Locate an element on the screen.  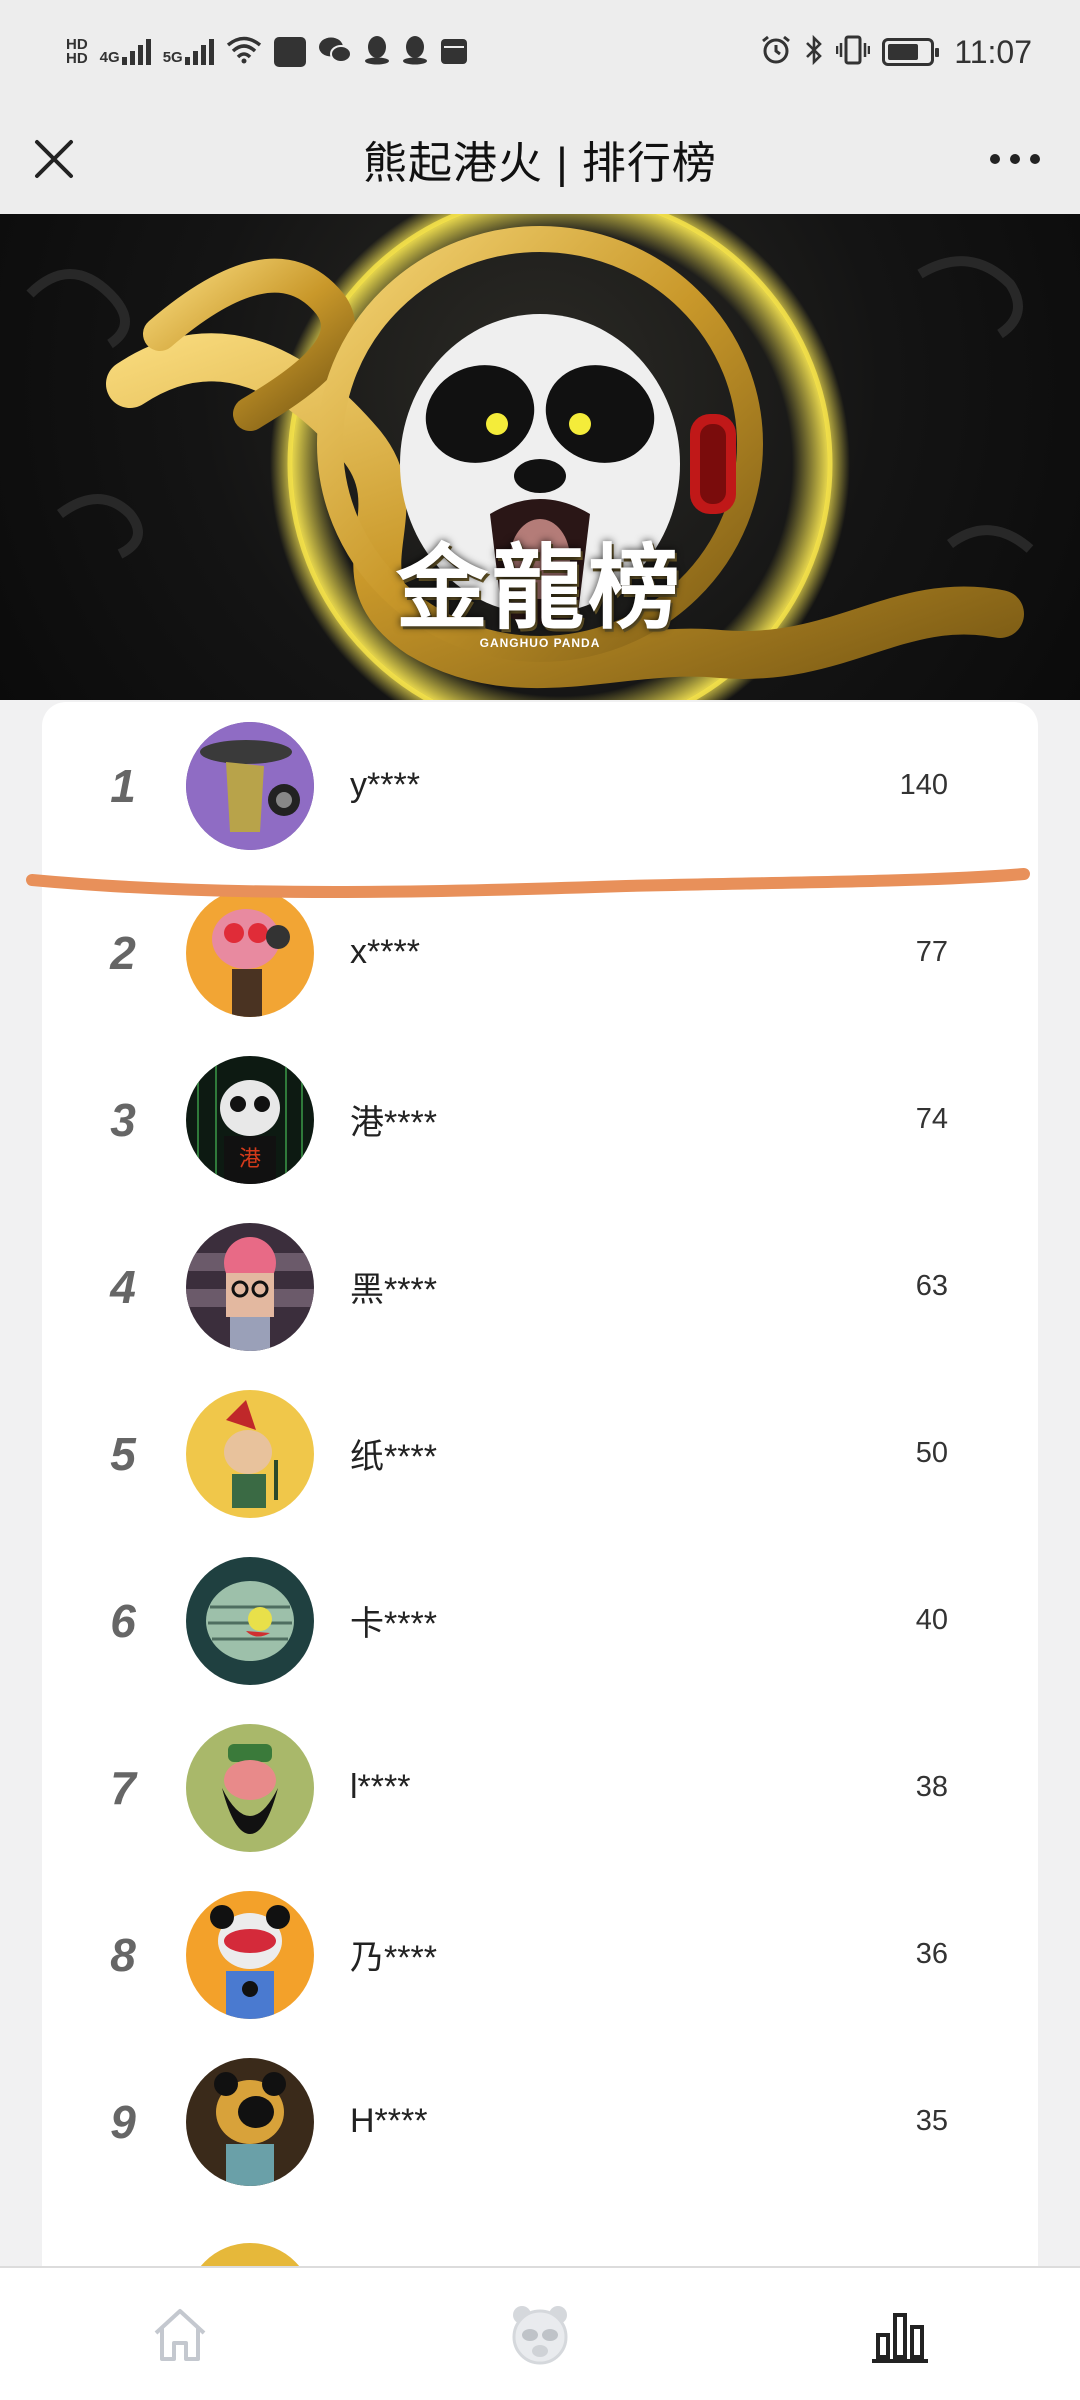
nav-panda is located at coordinates (540, 2335).